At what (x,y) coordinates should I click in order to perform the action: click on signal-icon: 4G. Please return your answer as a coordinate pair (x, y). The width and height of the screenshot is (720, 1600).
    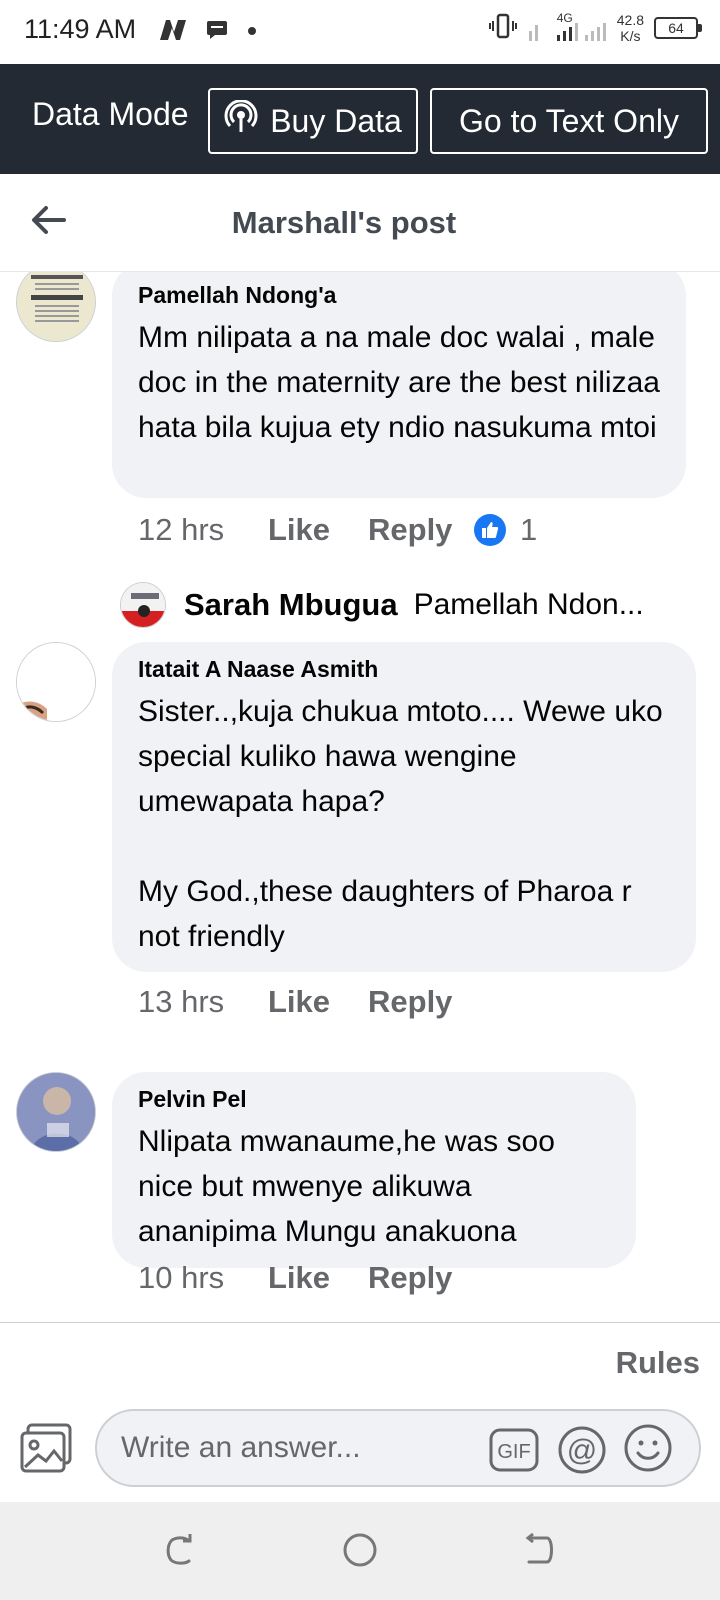
    Looking at the image, I should click on (567, 27).